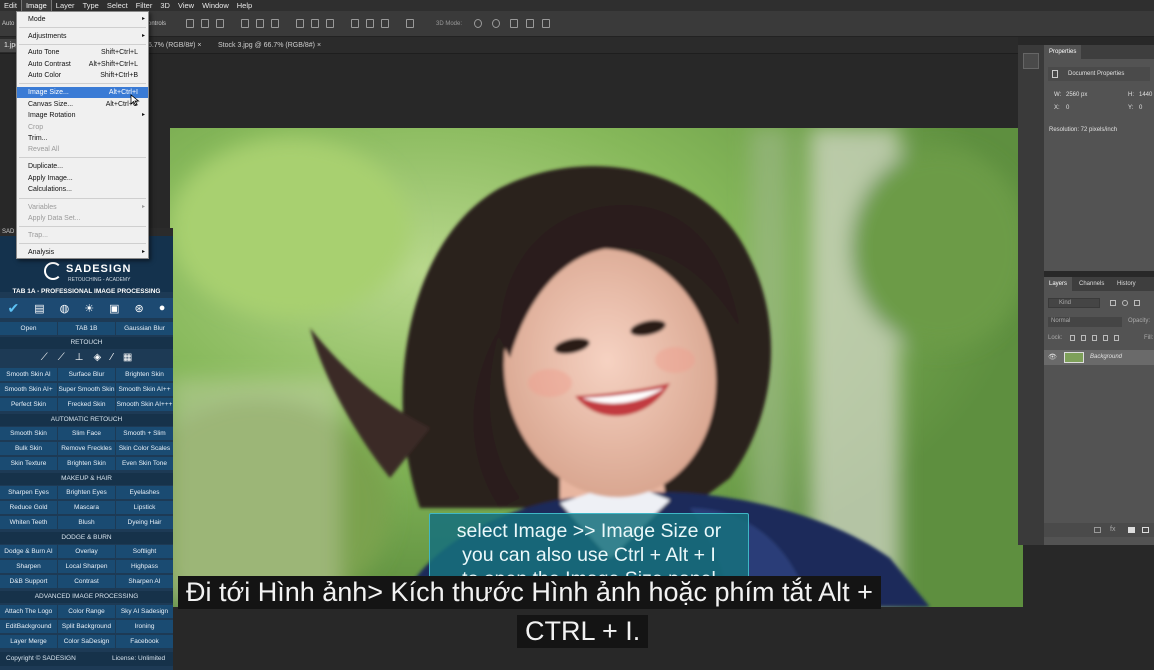 The width and height of the screenshot is (1154, 670). What do you see at coordinates (144, 448) in the screenshot?
I see `skin-color-scales-button: Skin Color Scales` at bounding box center [144, 448].